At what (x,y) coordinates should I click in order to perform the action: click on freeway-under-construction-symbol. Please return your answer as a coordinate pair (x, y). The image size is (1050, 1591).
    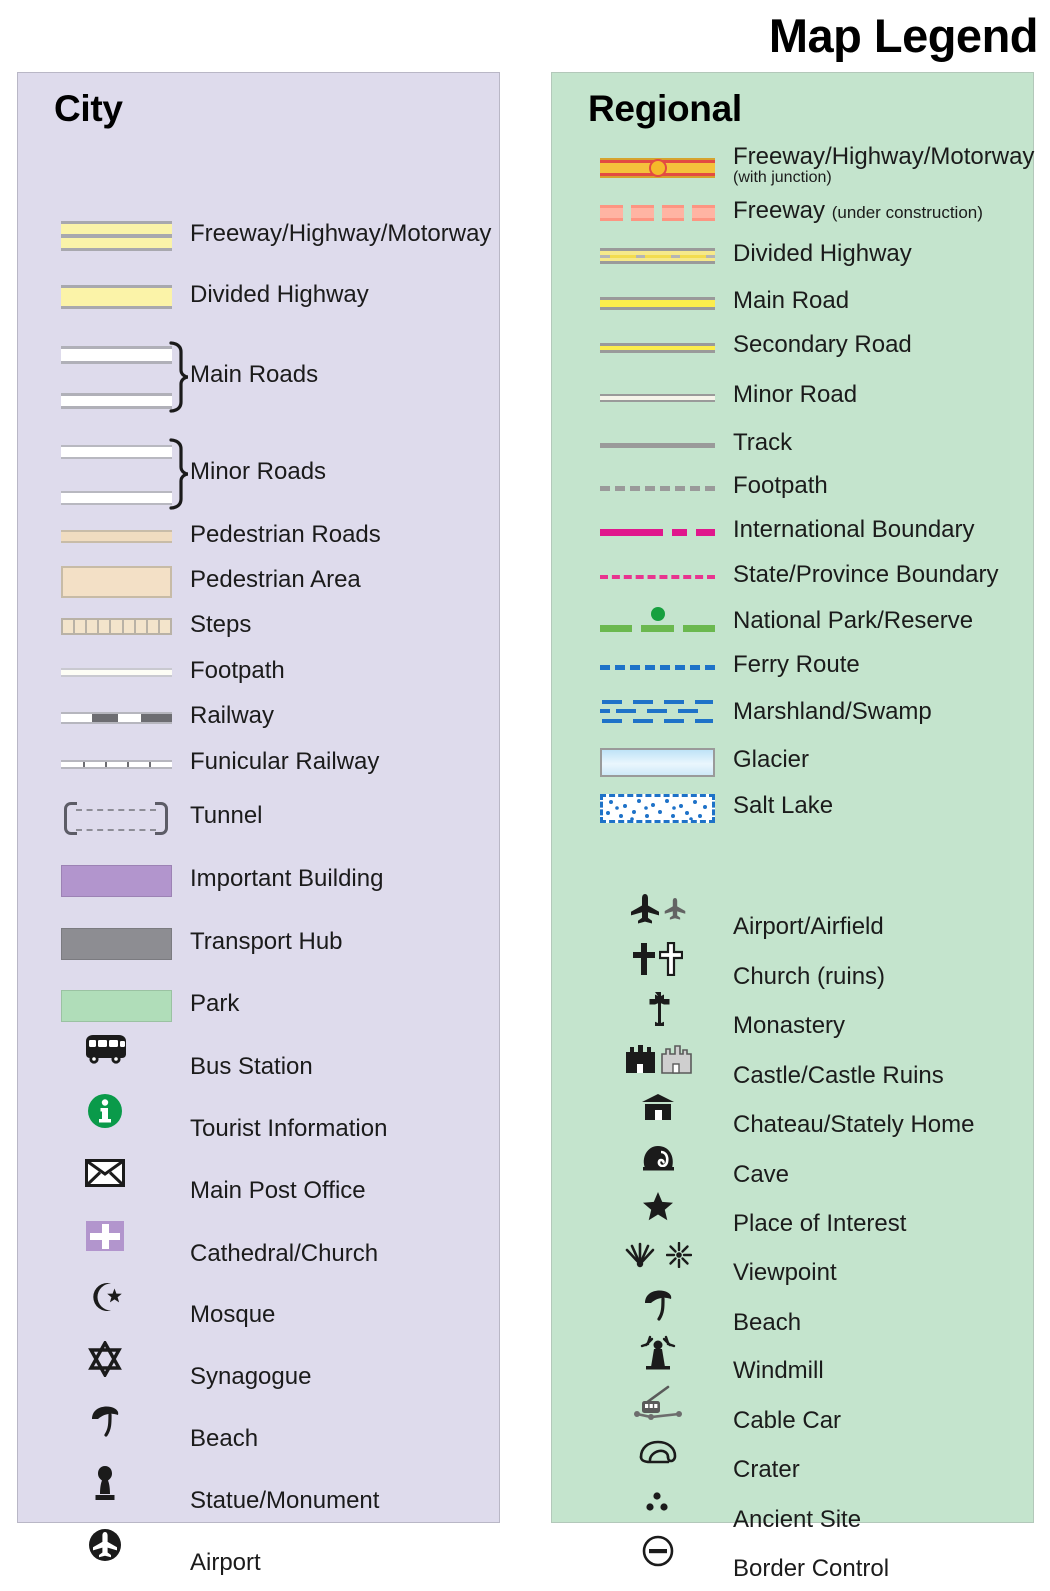
    Looking at the image, I should click on (657, 213).